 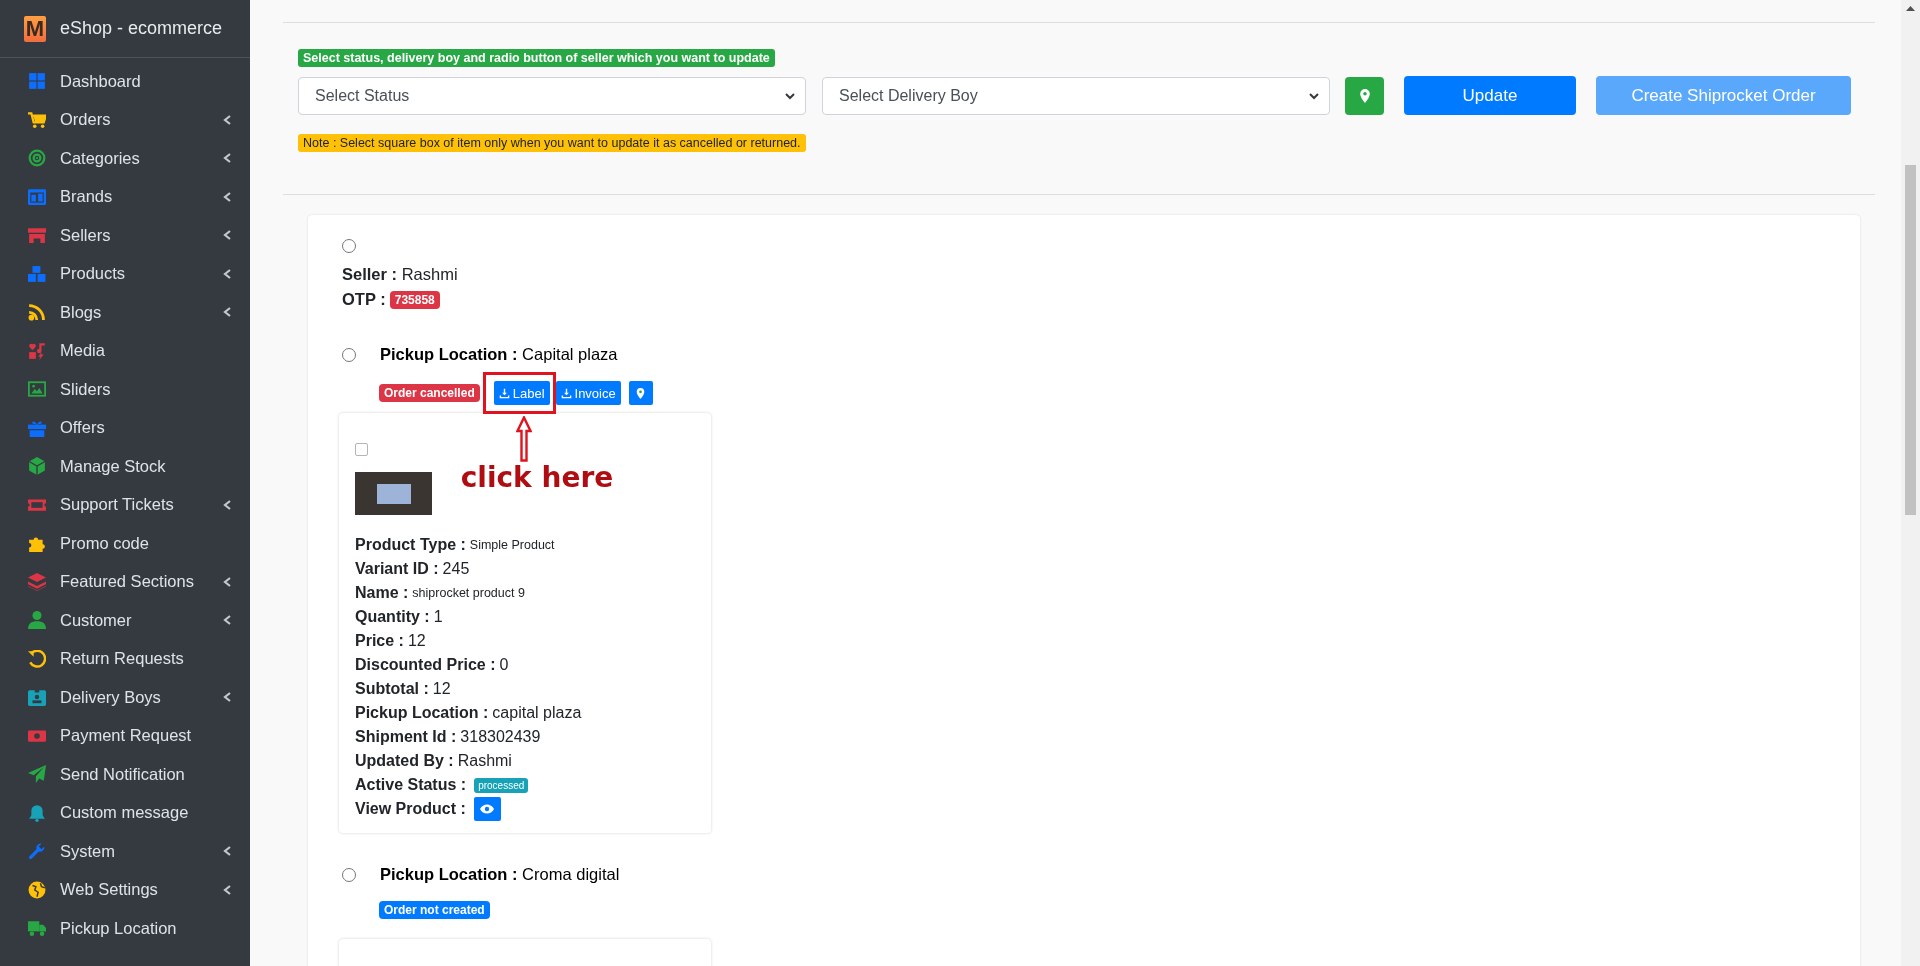 I want to click on sidebar-item: Media, so click(x=125, y=350).